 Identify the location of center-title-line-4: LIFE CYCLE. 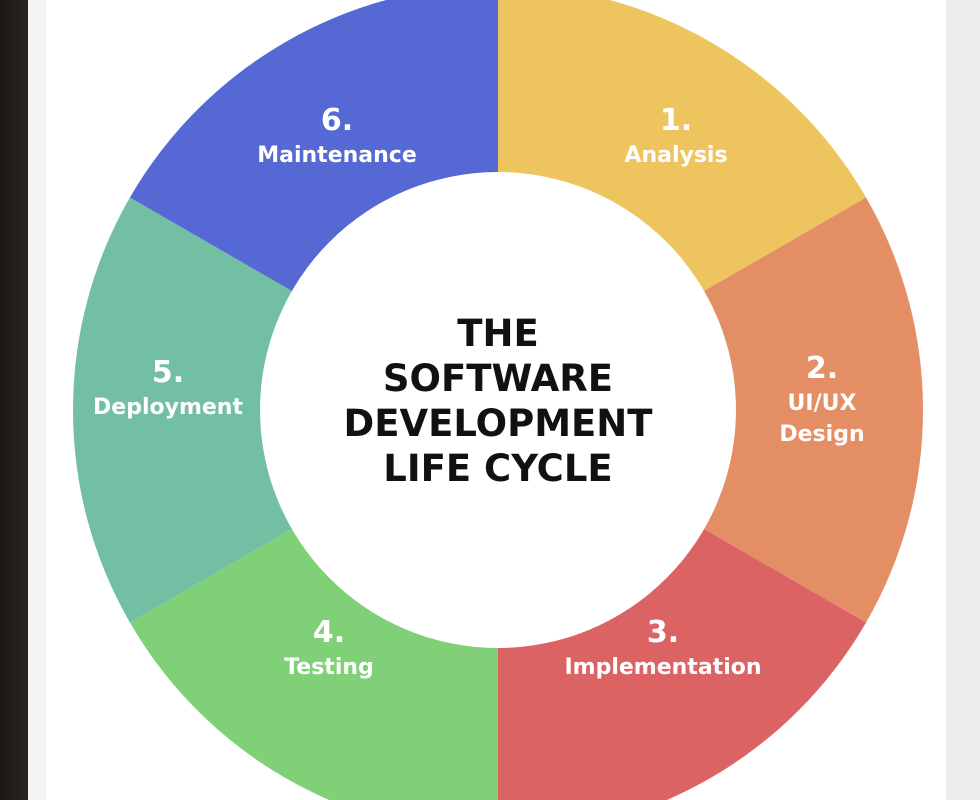
(497, 468).